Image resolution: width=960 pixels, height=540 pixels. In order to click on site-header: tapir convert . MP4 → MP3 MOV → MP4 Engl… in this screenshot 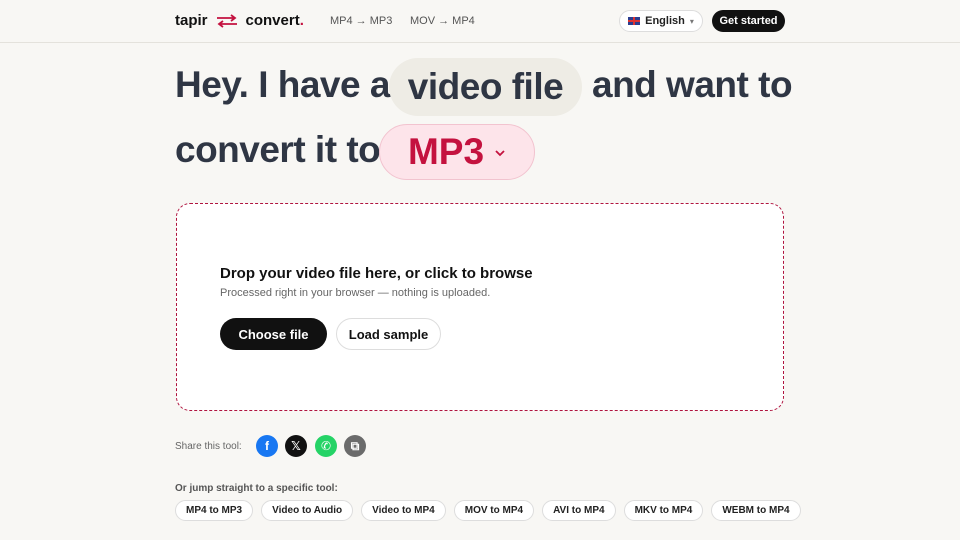, I will do `click(480, 21)`.